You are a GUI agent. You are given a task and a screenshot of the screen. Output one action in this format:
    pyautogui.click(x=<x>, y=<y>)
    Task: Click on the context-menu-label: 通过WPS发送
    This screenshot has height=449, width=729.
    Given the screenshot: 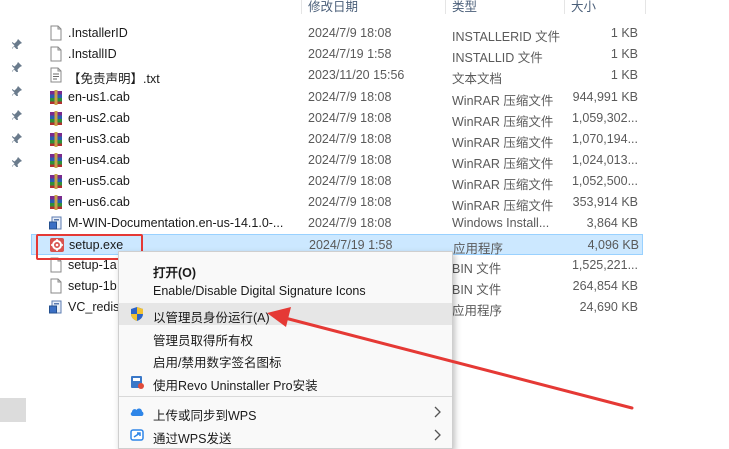 What is the action you would take?
    pyautogui.click(x=192, y=439)
    